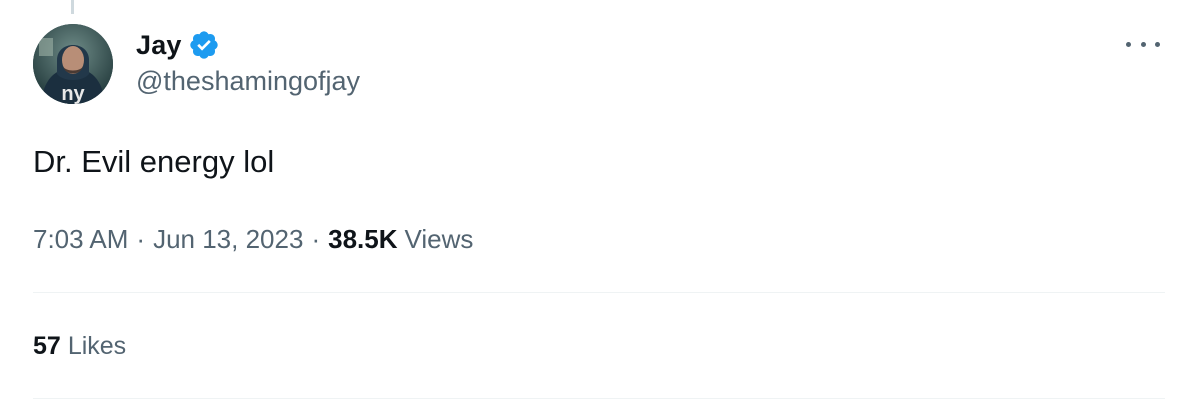 The height and width of the screenshot is (404, 1194). I want to click on author-handle: @theshamingofjay, so click(248, 81).